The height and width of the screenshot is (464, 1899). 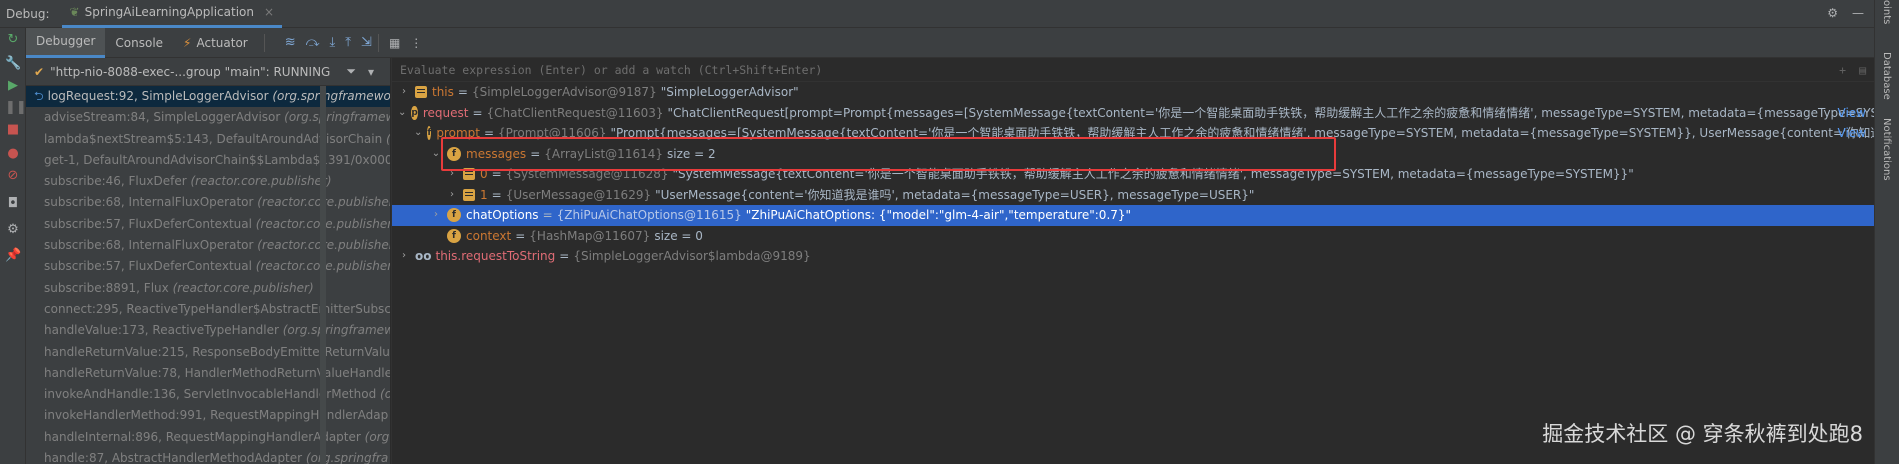 I want to click on thread-check-icon: ✔, so click(x=39, y=71).